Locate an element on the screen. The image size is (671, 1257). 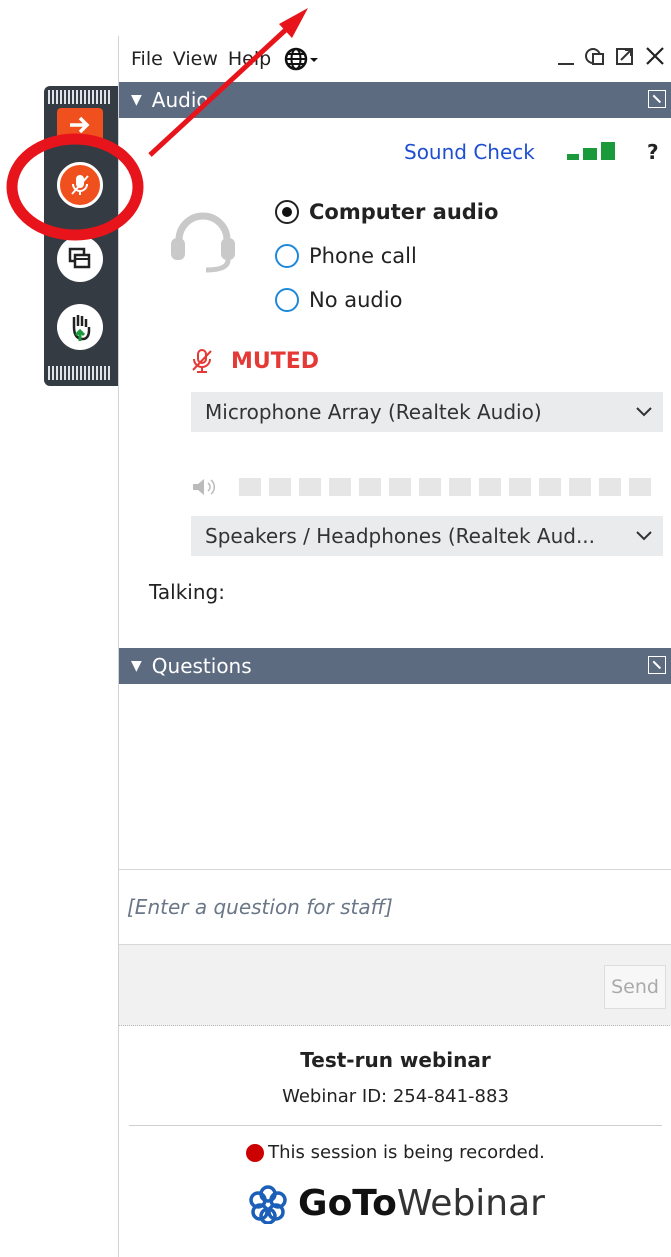
globe-icon is located at coordinates (302, 59).